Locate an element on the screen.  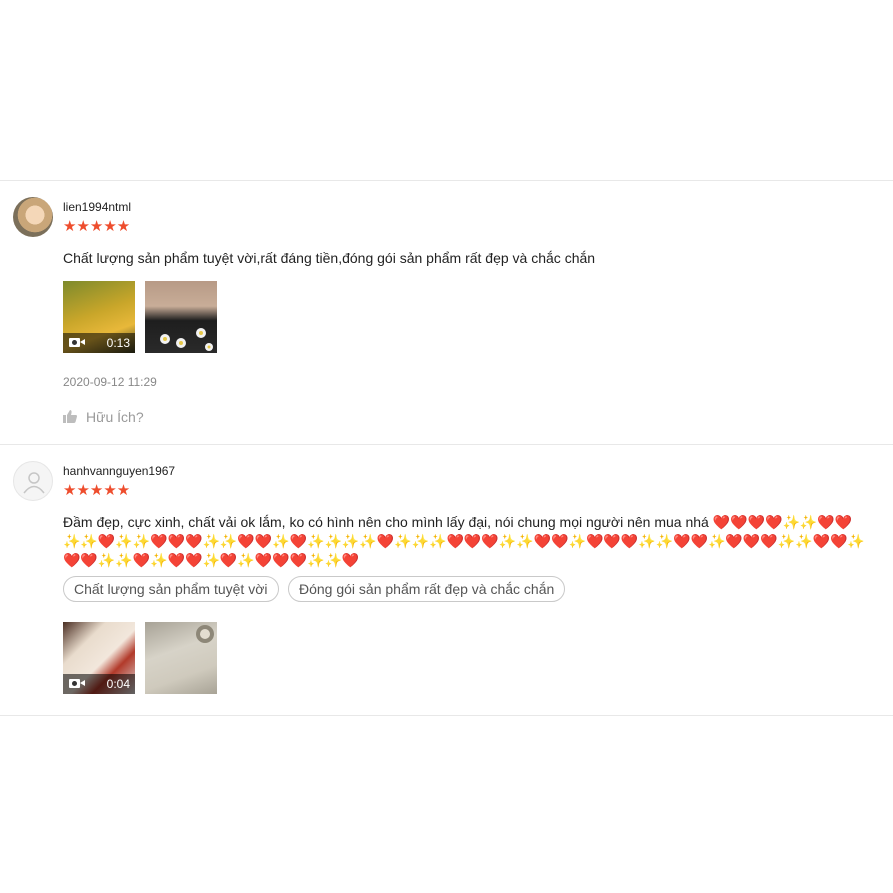
review-date: 2020-09-12 11:29 is located at coordinates (110, 382).